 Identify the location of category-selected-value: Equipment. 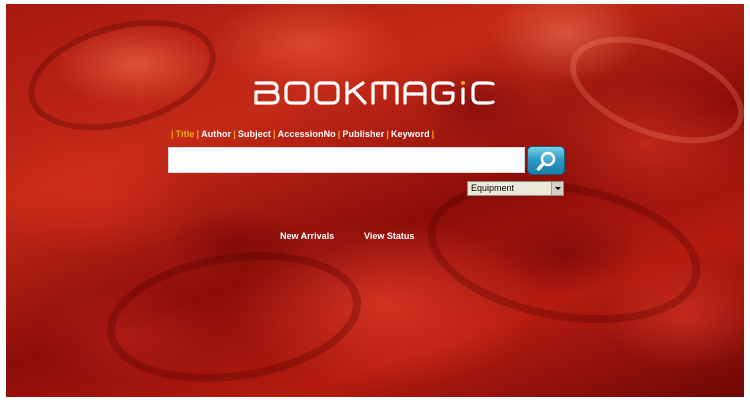
(493, 188).